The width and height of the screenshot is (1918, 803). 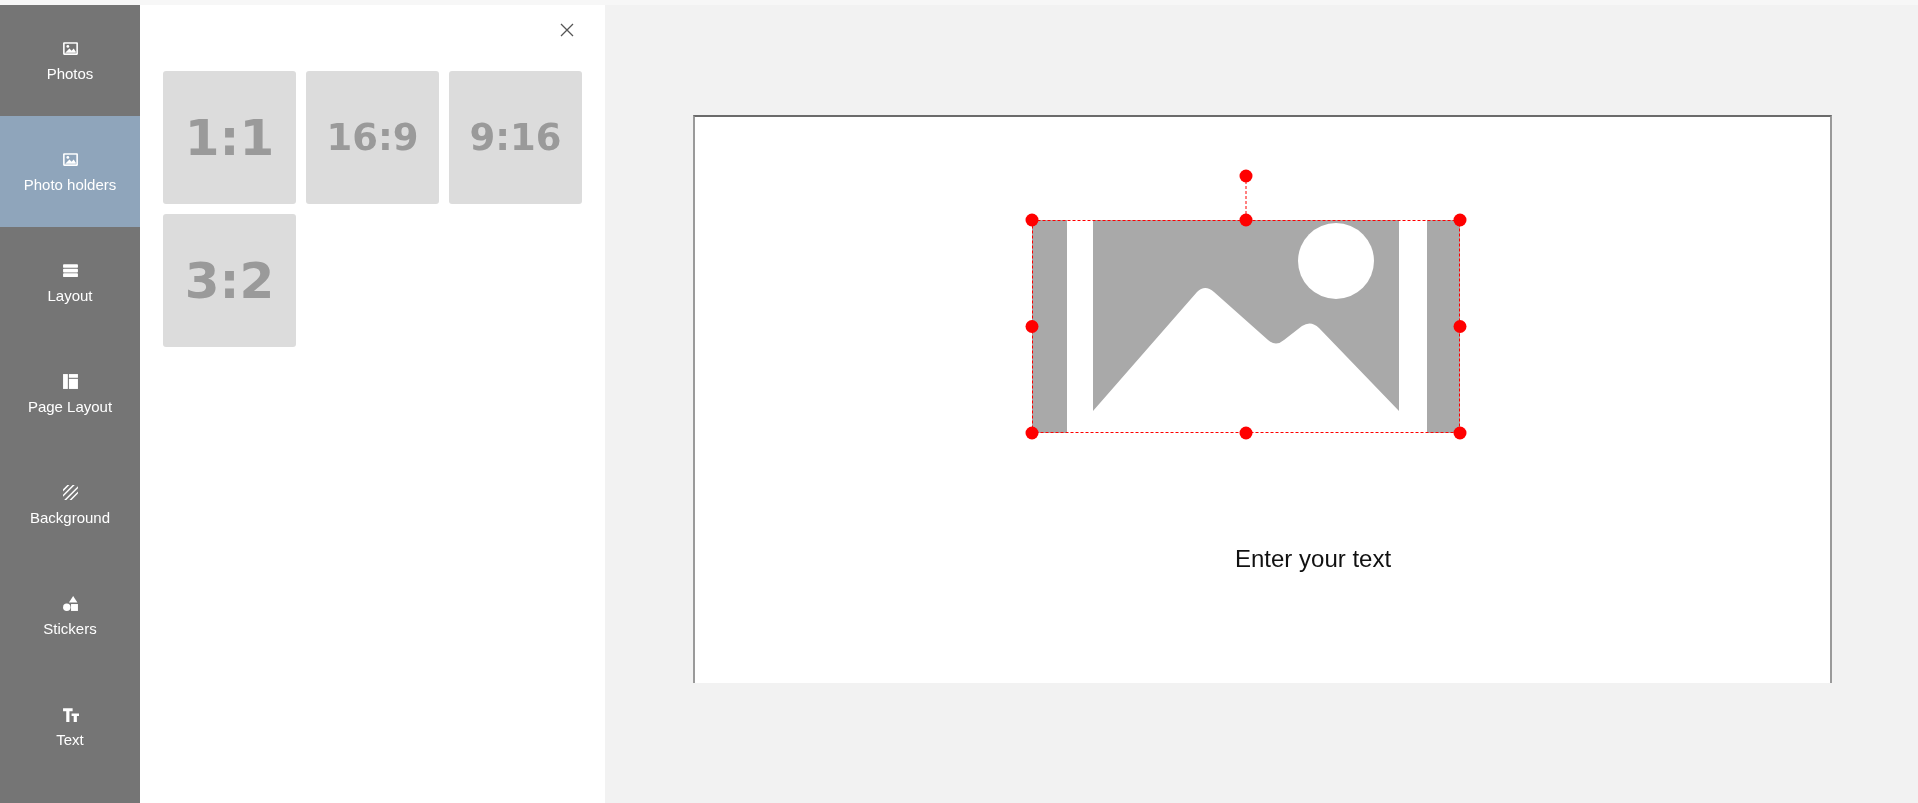 What do you see at coordinates (567, 30) in the screenshot?
I see `close-icon` at bounding box center [567, 30].